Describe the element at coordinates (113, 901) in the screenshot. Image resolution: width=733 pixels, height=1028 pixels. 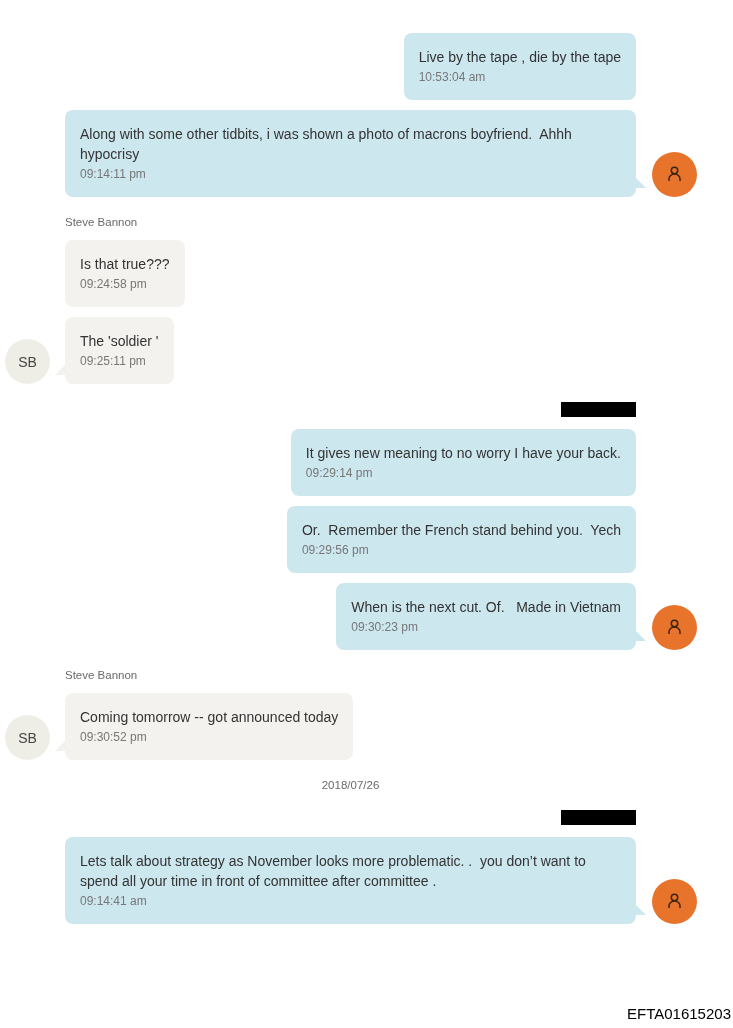
I see `message-time: 09:14:41 am` at that location.